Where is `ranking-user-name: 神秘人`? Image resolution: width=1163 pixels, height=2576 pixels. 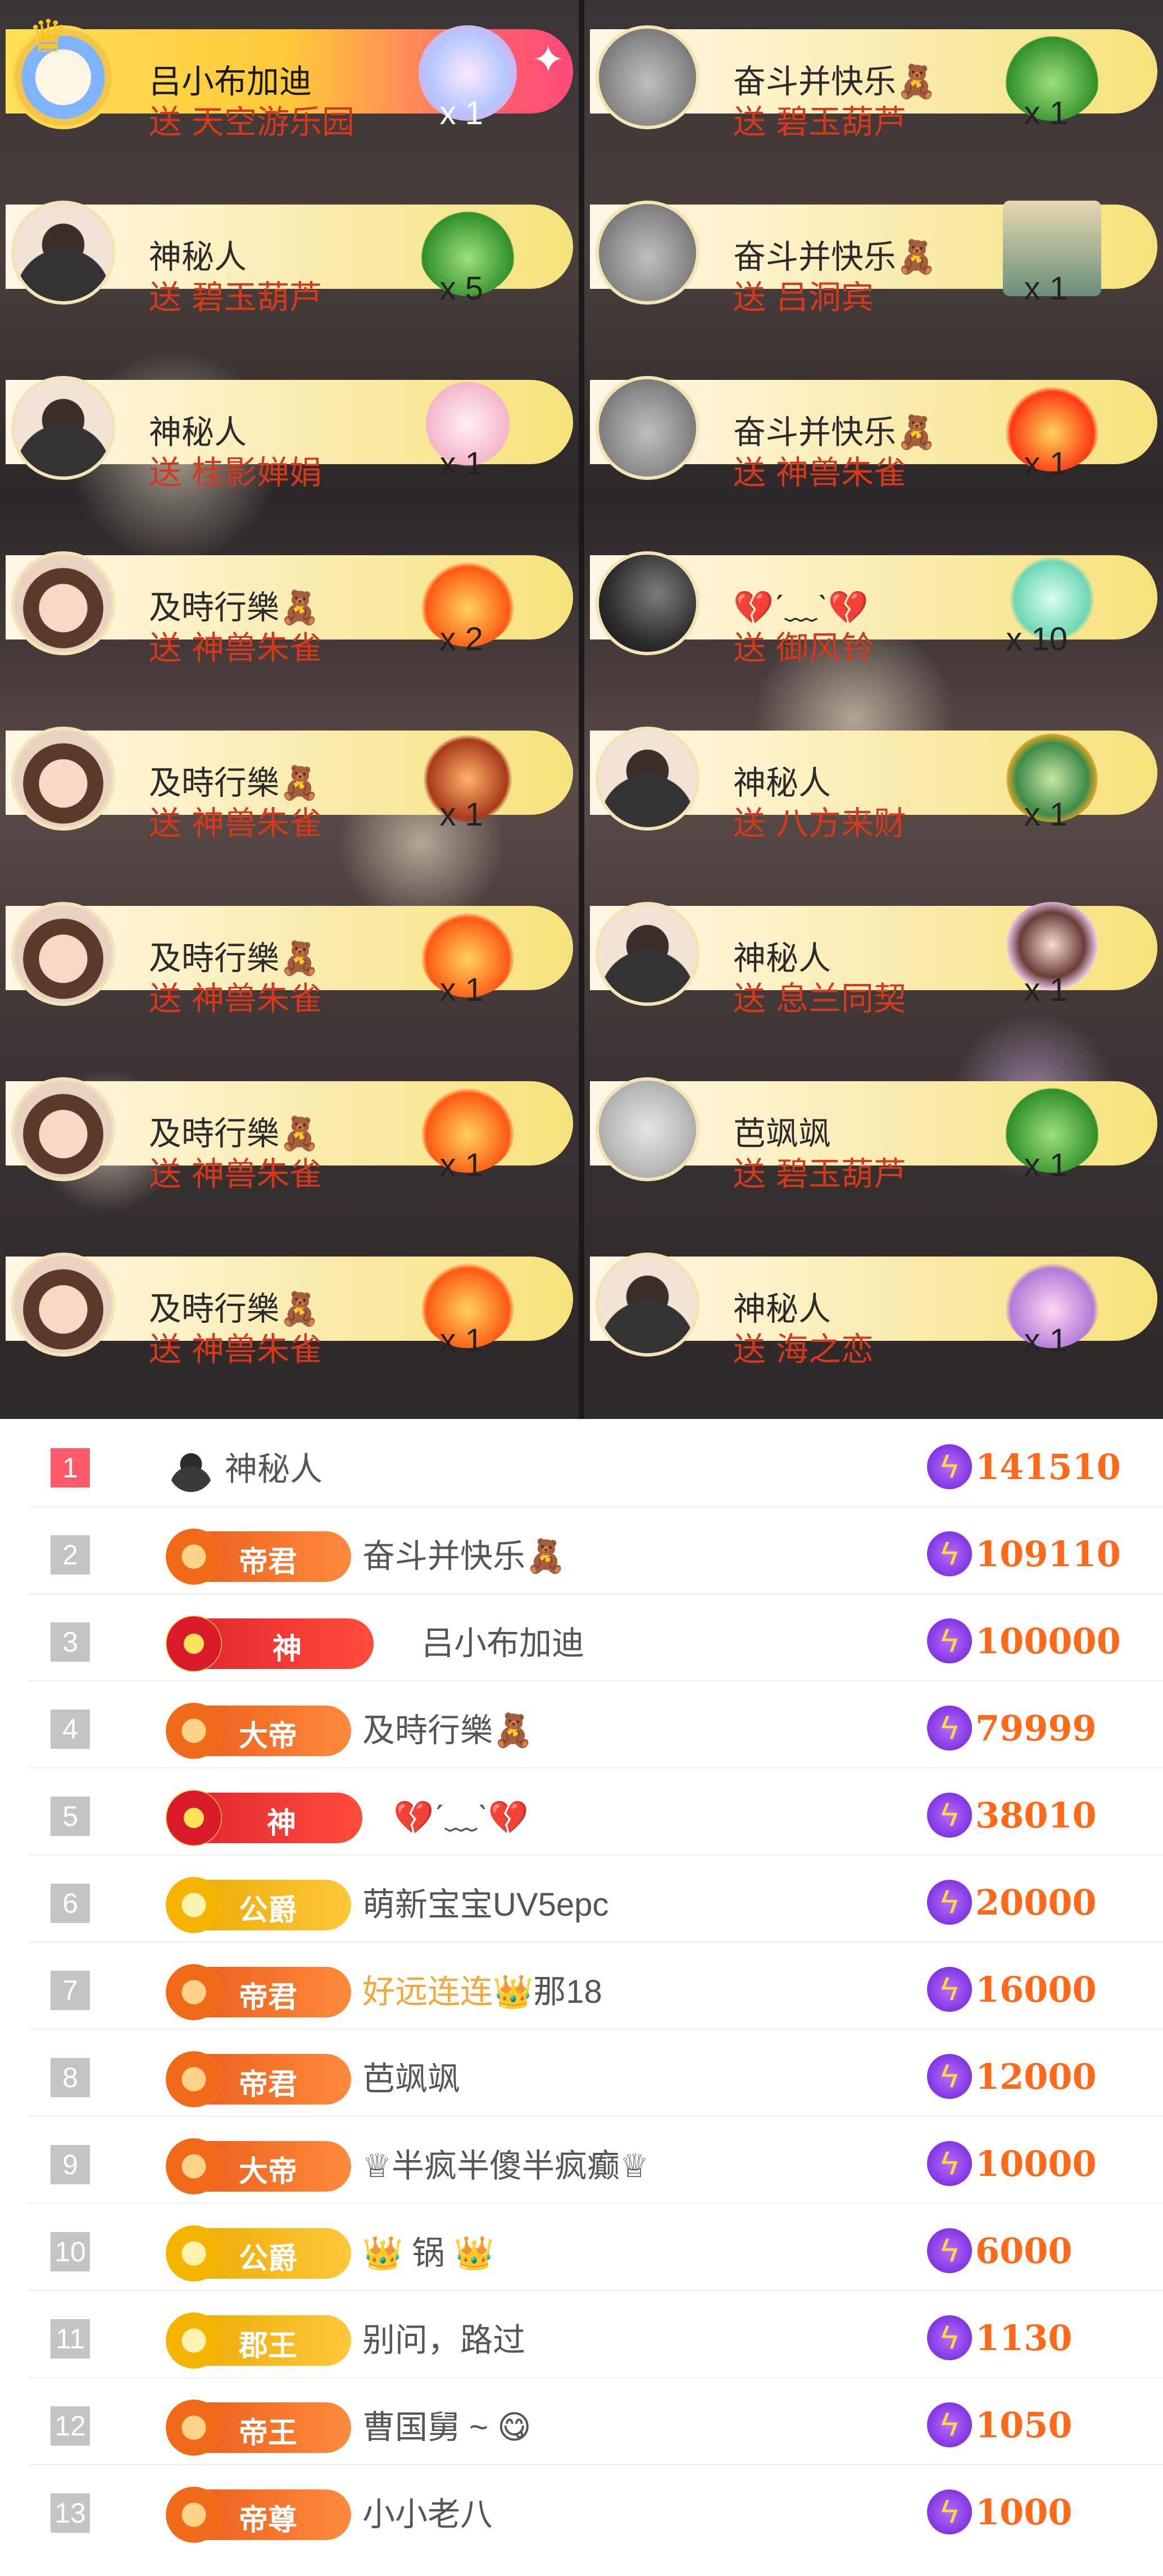 ranking-user-name: 神秘人 is located at coordinates (273, 1469).